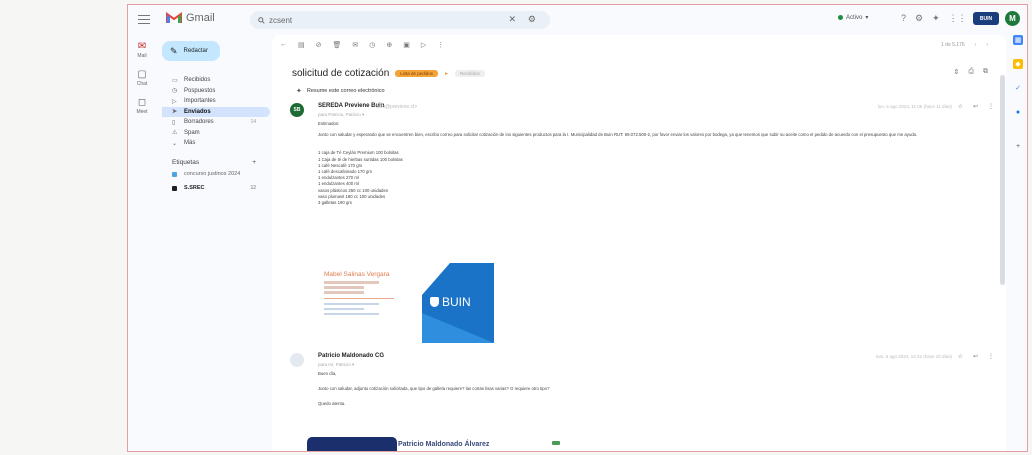 The image size is (1032, 455). I want to click on municipality-logo: BUIN, so click(458, 303).